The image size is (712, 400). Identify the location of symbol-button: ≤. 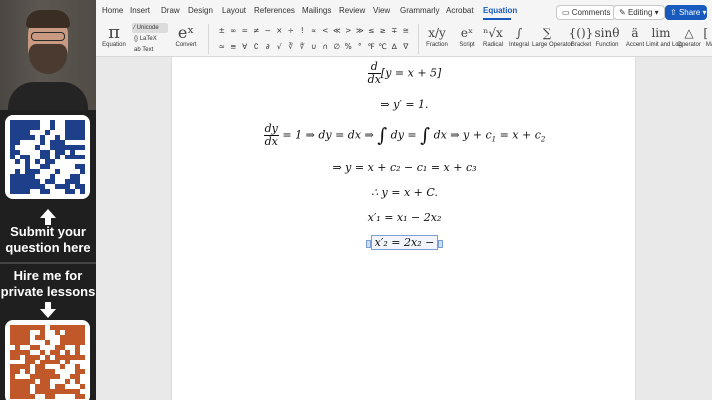
(372, 31).